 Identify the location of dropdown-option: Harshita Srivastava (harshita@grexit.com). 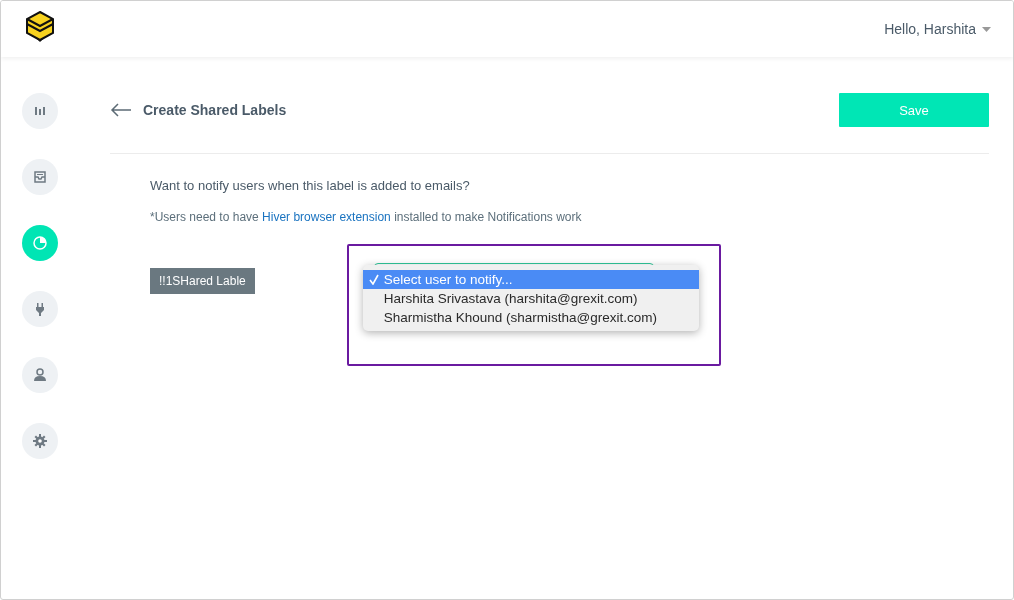
(530, 298).